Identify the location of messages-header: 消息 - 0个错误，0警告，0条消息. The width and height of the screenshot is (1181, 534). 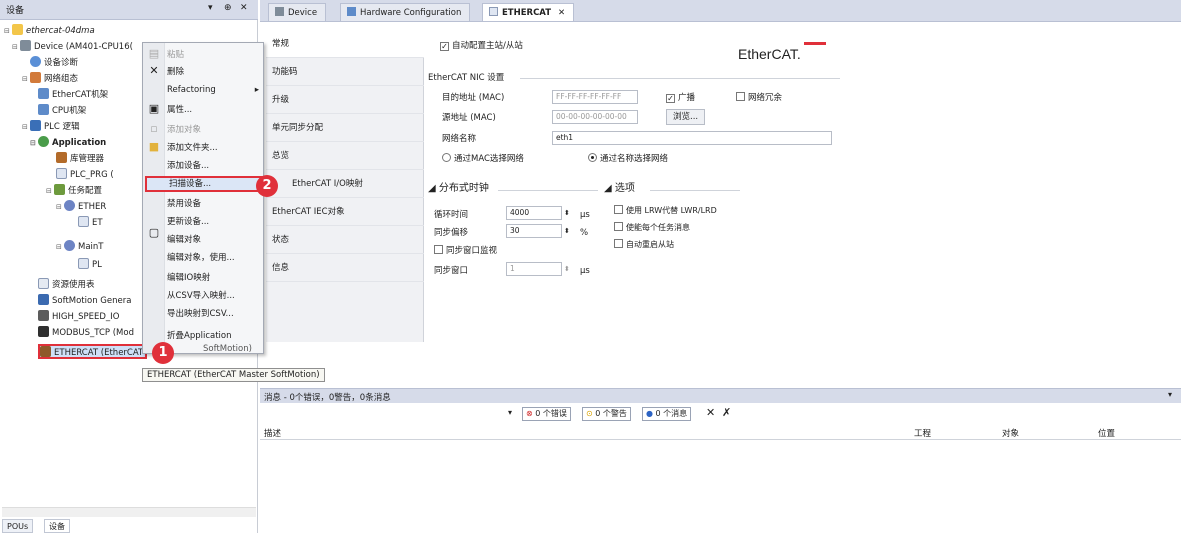
(327, 398).